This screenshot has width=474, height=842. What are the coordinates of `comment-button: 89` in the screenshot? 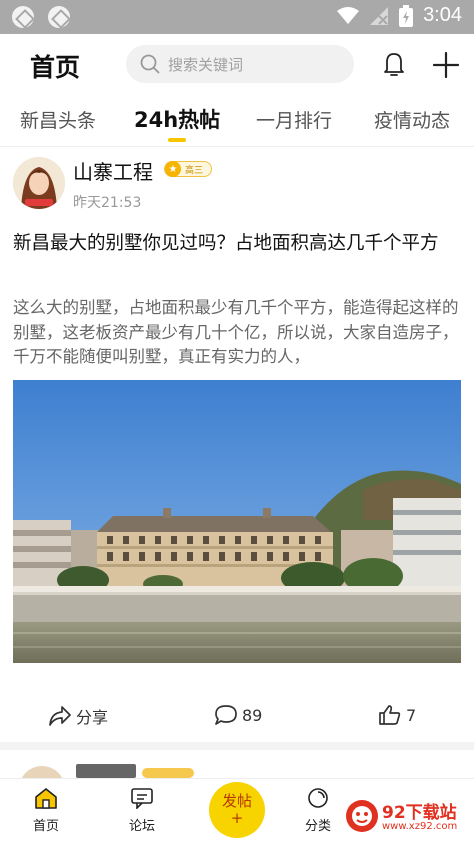 It's located at (238, 715).